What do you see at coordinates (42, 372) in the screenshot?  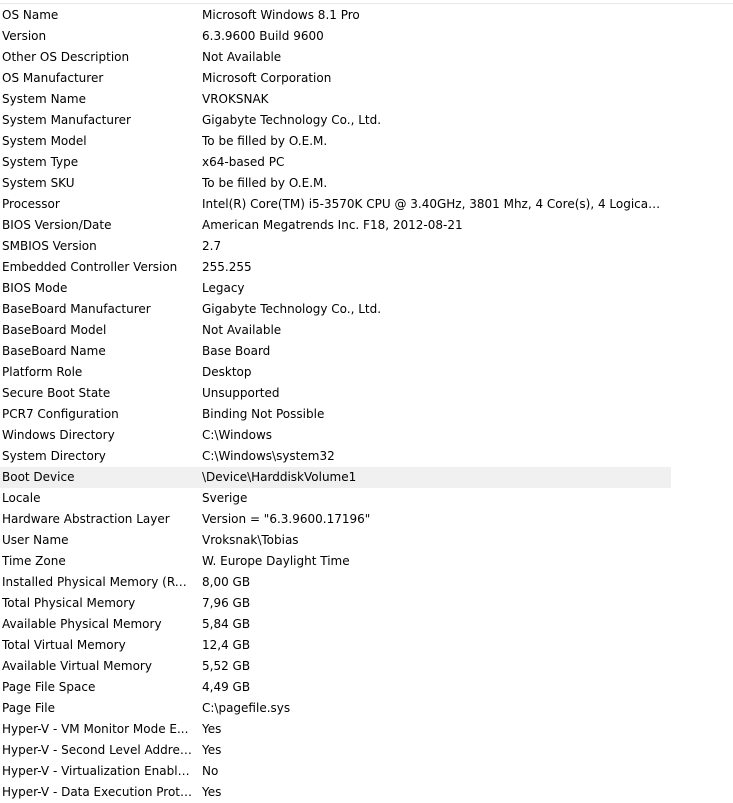 I see `item-cell: Platform Role` at bounding box center [42, 372].